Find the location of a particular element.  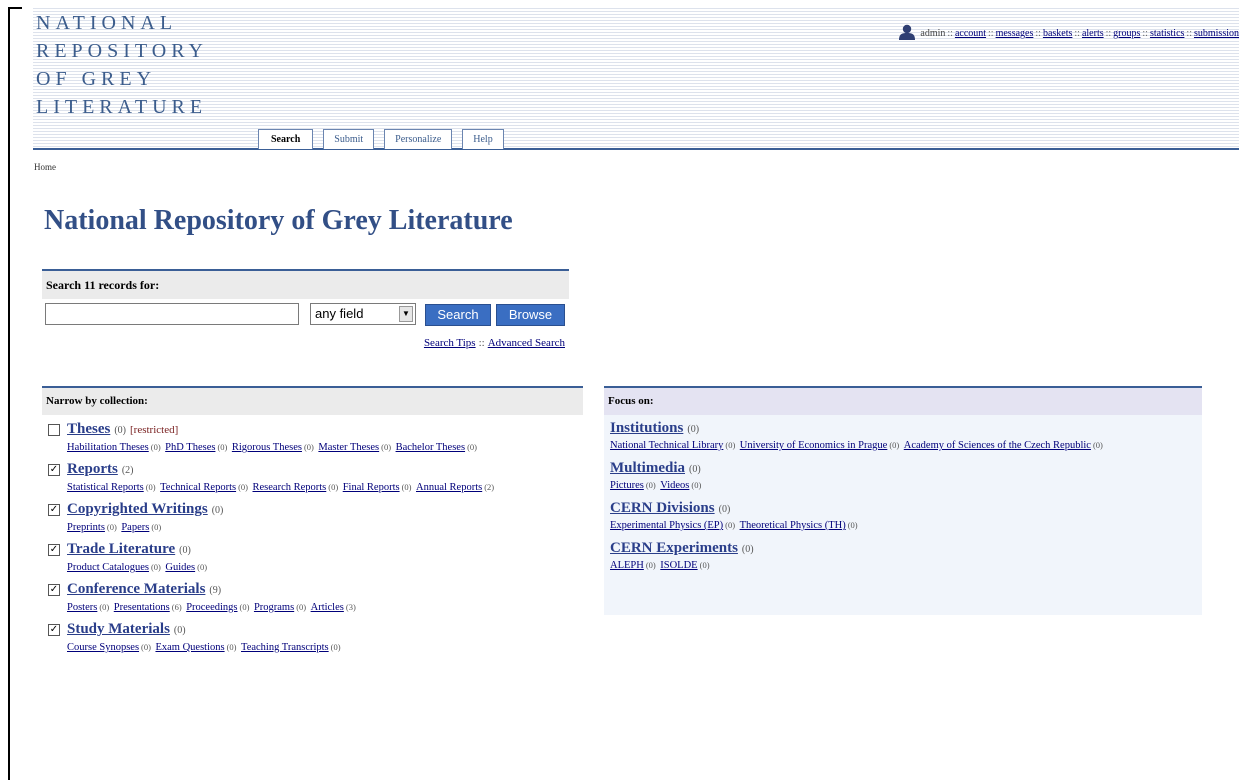

subcollection-link: Posters is located at coordinates (82, 607).